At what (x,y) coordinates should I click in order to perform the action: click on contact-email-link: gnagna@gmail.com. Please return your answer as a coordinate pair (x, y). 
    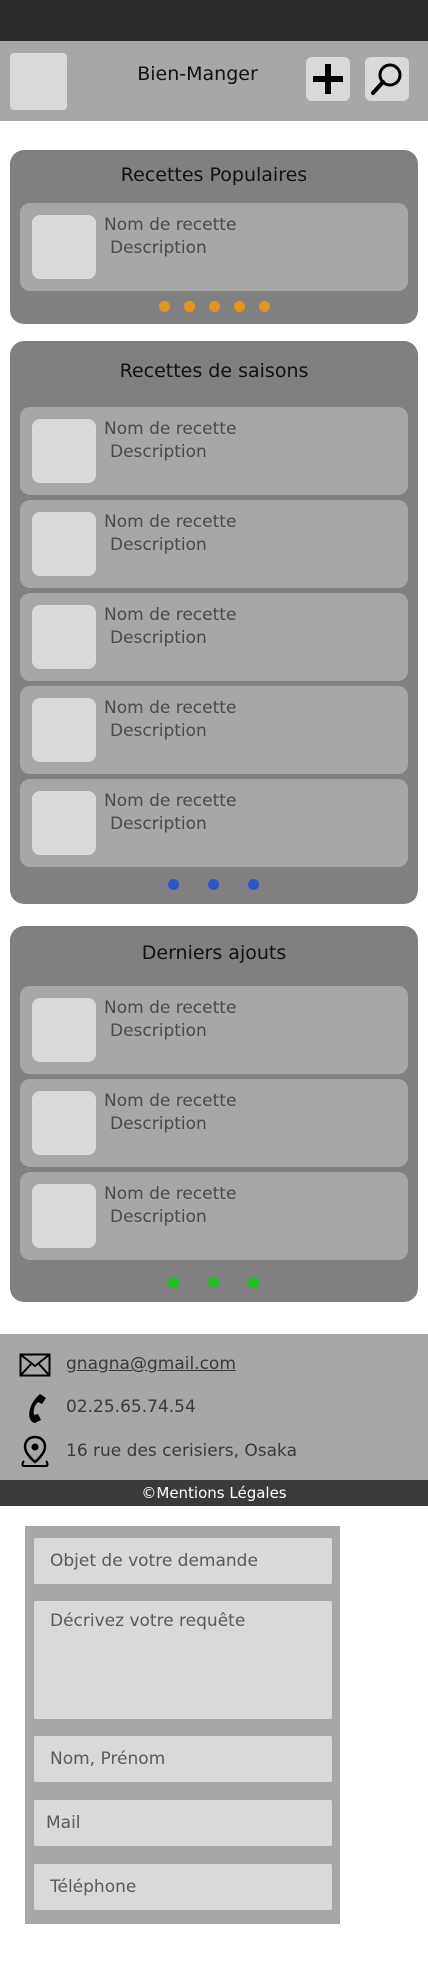
    Looking at the image, I should click on (151, 1364).